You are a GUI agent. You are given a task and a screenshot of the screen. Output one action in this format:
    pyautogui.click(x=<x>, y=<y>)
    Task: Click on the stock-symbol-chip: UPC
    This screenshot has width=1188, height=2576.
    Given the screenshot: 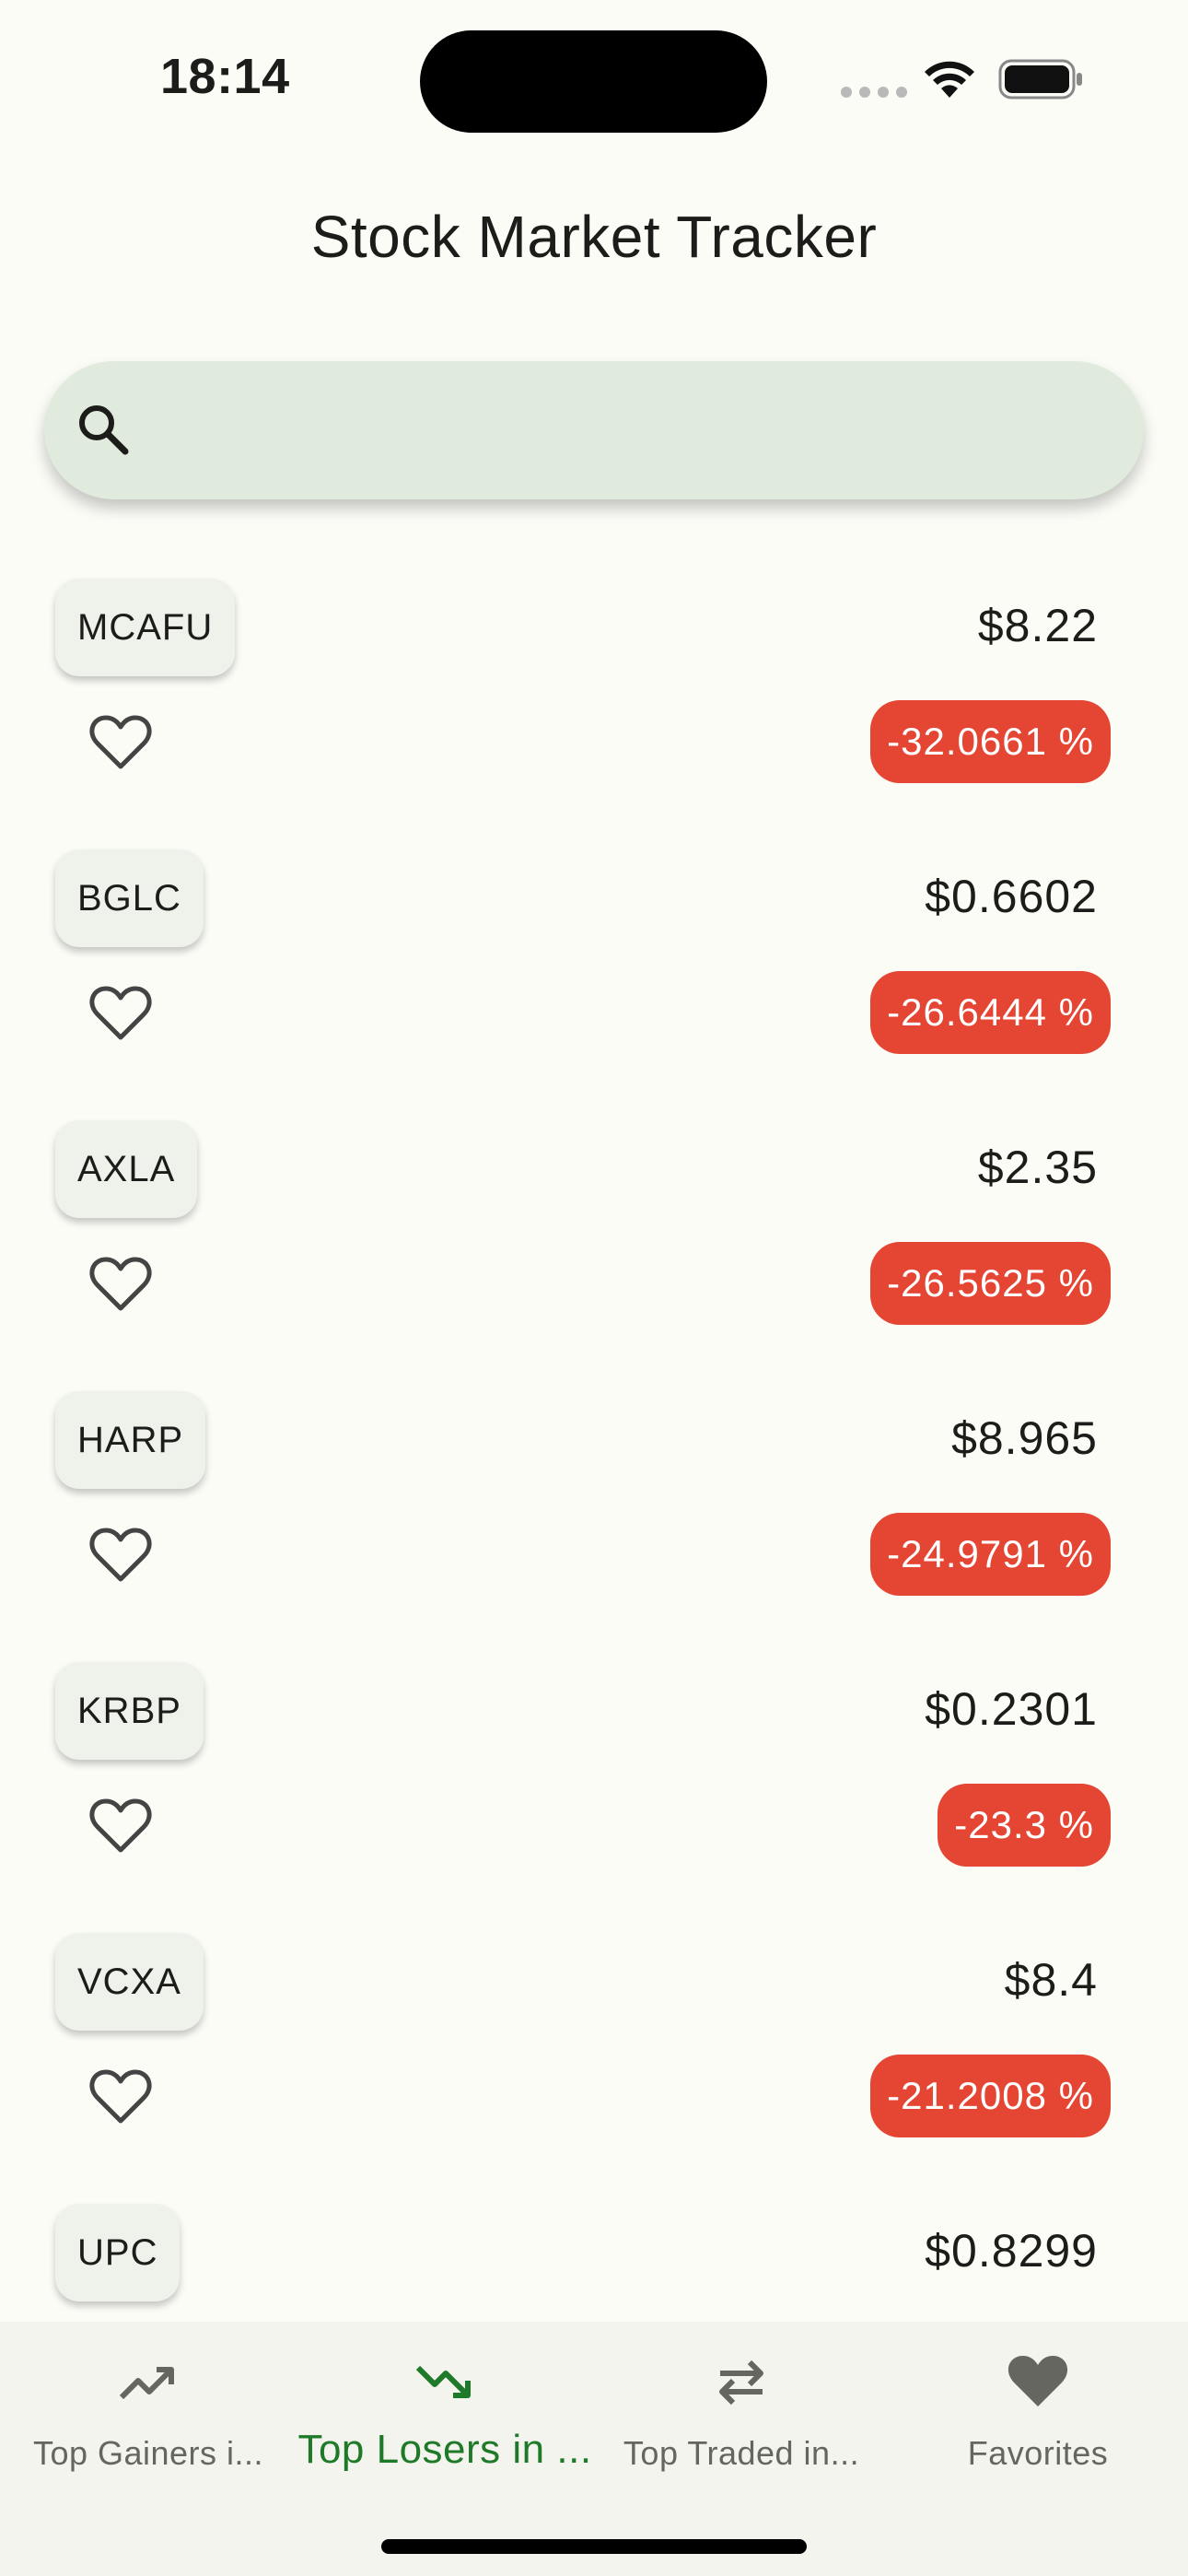 What is the action you would take?
    pyautogui.click(x=118, y=2252)
    